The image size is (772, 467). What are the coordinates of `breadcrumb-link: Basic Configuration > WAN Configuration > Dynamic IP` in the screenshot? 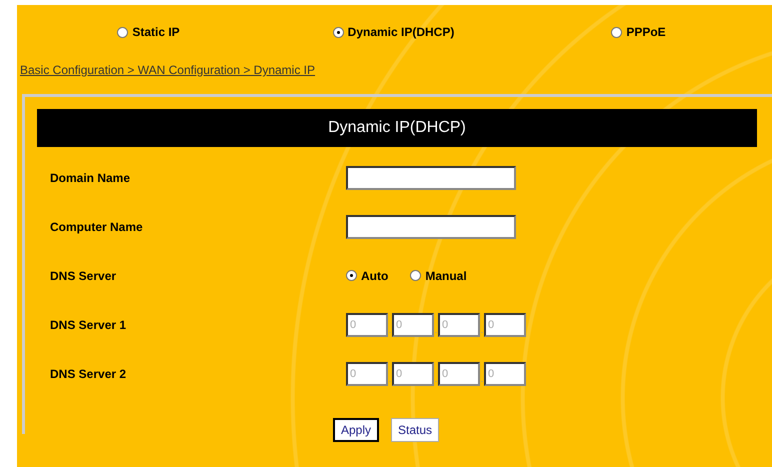 It's located at (168, 70).